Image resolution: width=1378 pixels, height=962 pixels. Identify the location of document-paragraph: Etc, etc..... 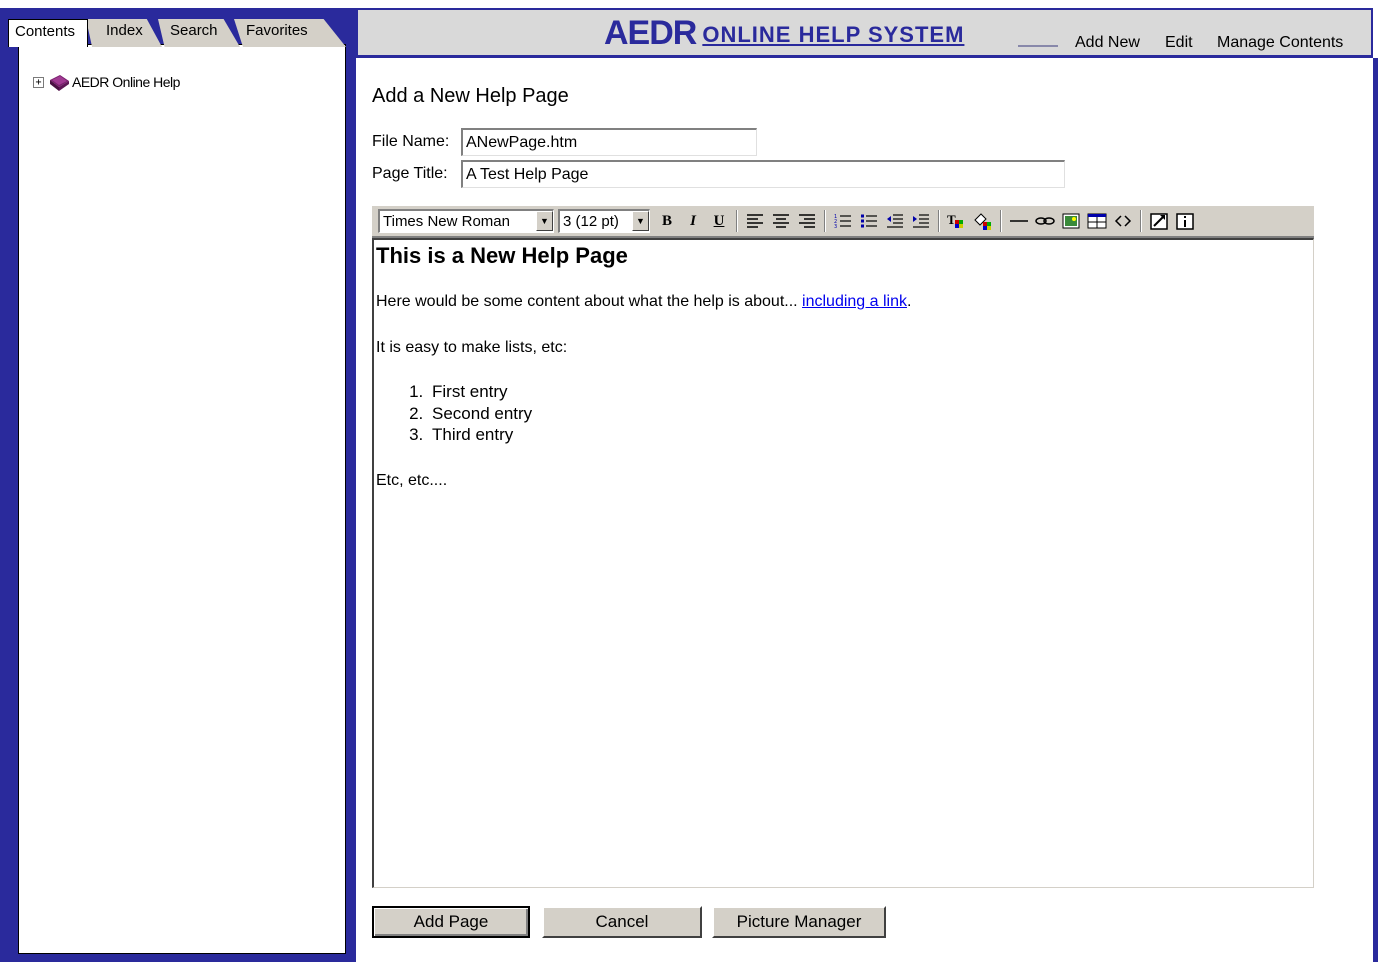
(412, 480).